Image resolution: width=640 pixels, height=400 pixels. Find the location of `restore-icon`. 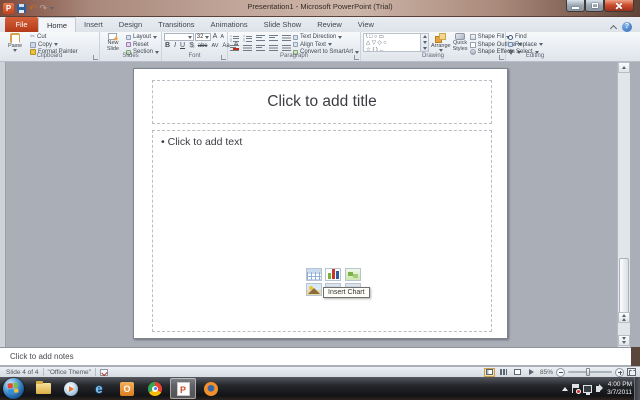

restore-icon is located at coordinates (594, 5).